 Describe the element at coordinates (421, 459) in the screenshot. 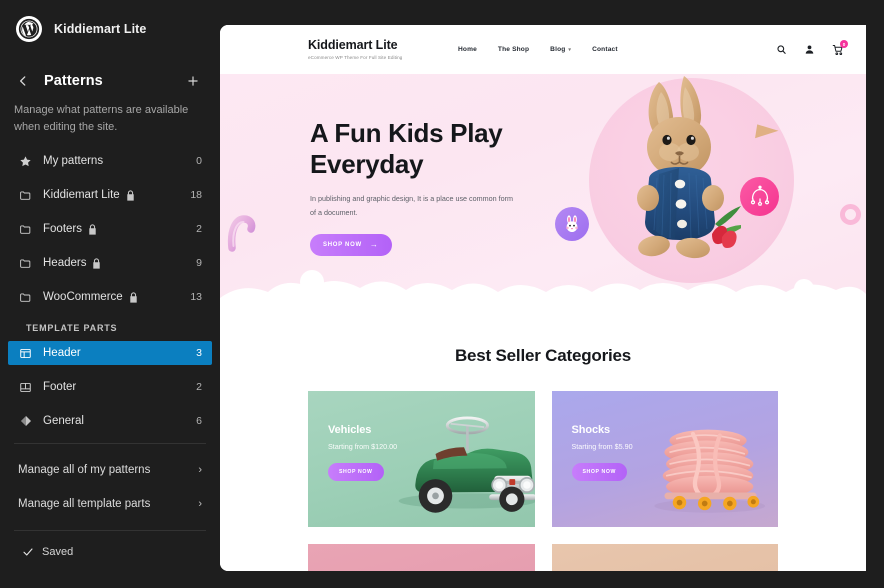

I see `category-card-vehicles: Vehicles Starting from $120.00 SHOP NOW` at that location.